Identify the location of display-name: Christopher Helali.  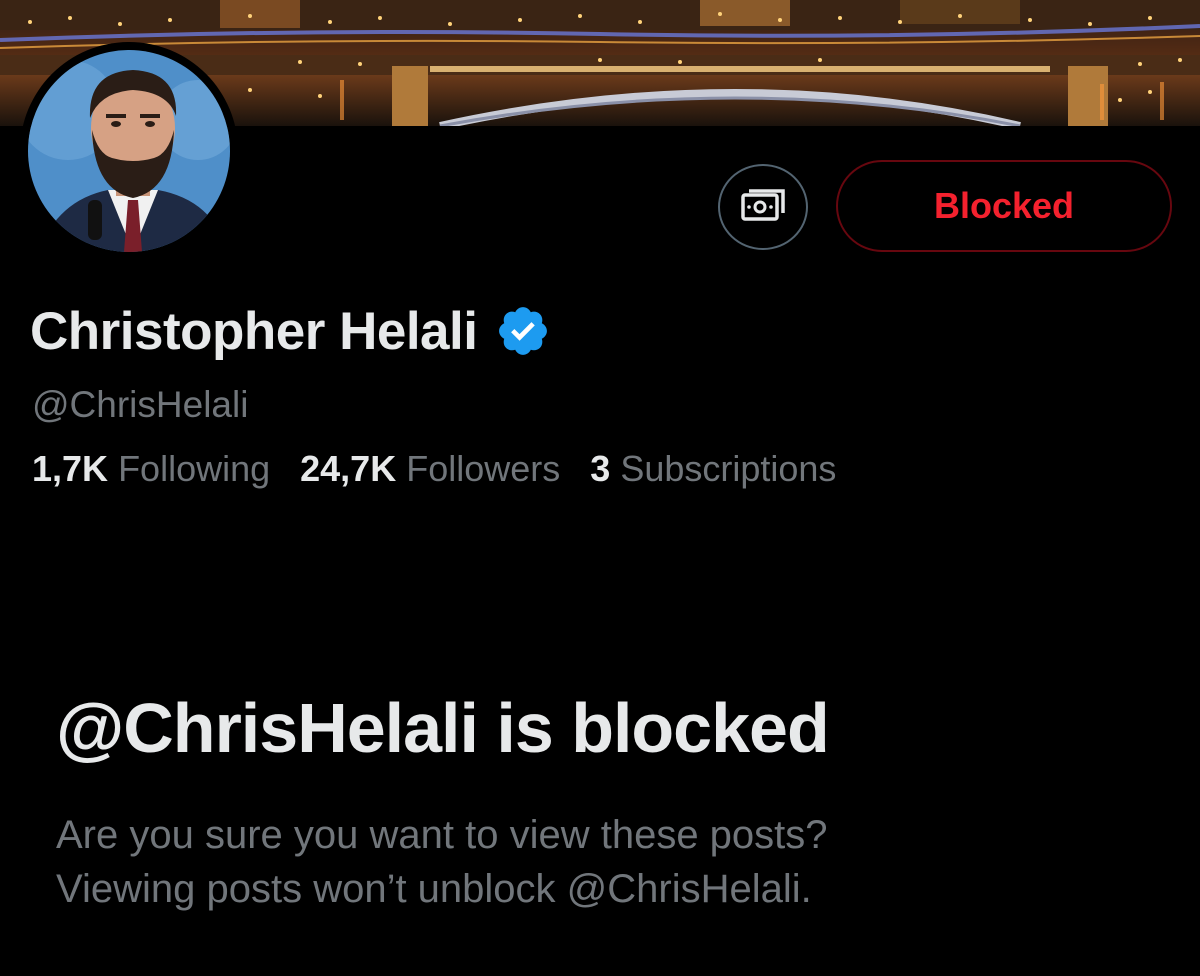
(254, 331).